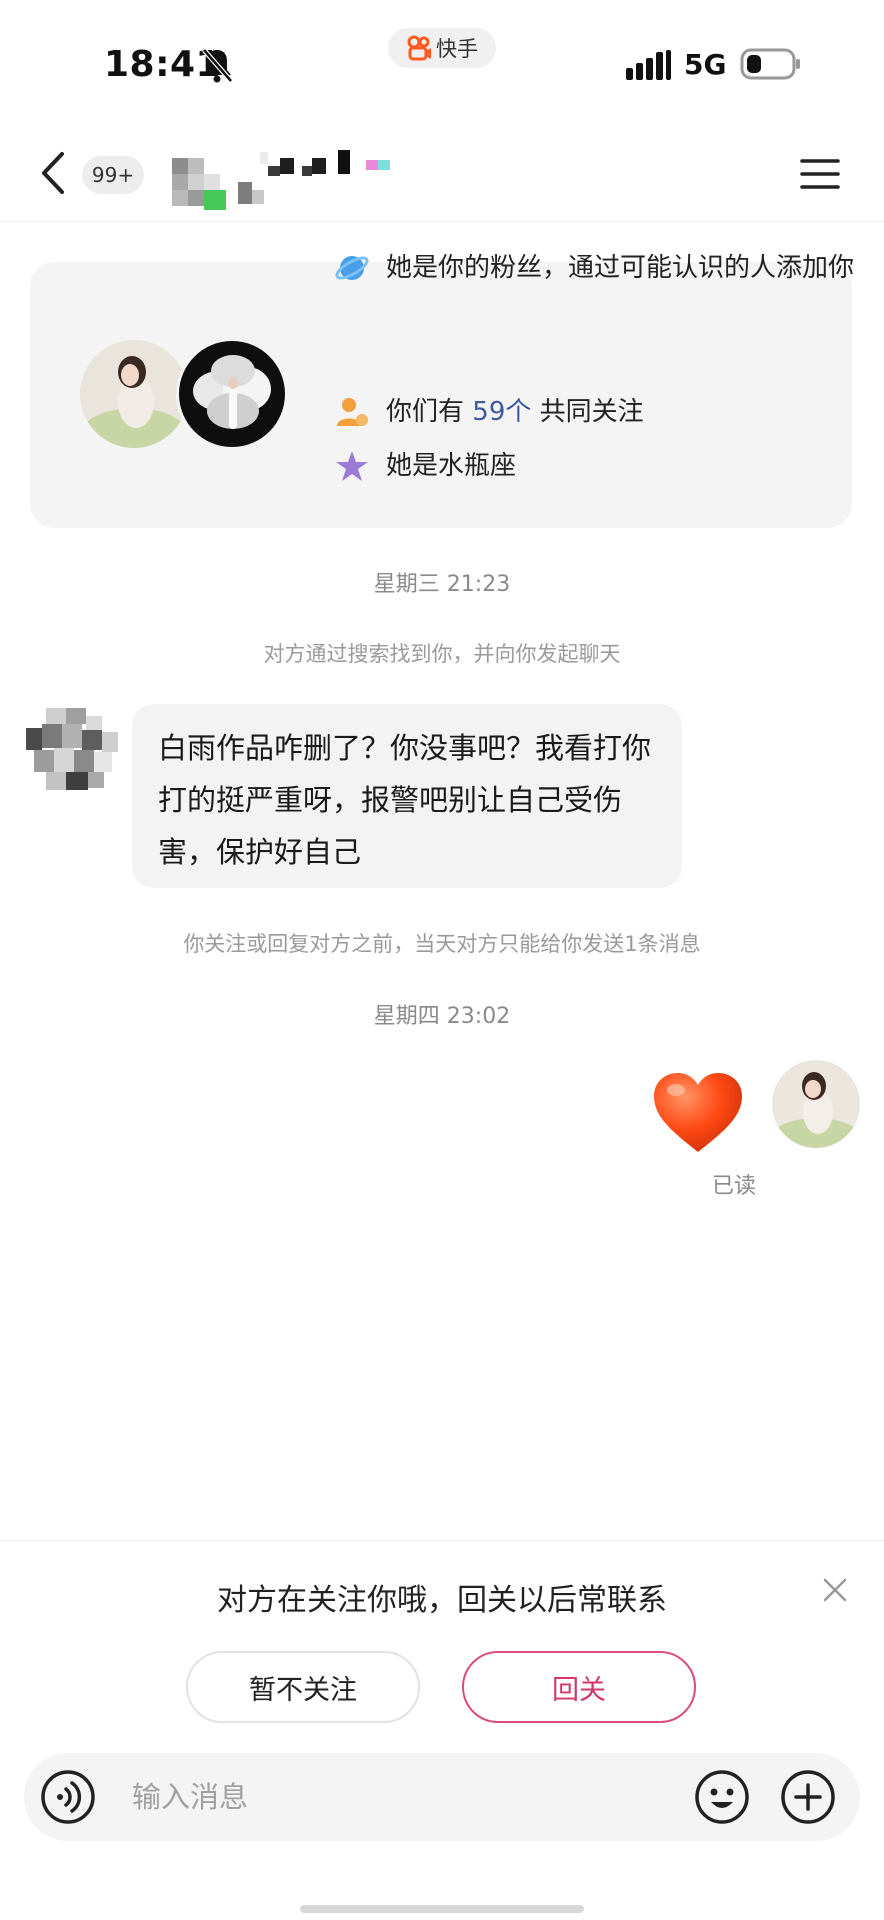 The height and width of the screenshot is (1920, 884). What do you see at coordinates (451, 466) in the screenshot?
I see `zodiac-text: 她是水瓶座` at bounding box center [451, 466].